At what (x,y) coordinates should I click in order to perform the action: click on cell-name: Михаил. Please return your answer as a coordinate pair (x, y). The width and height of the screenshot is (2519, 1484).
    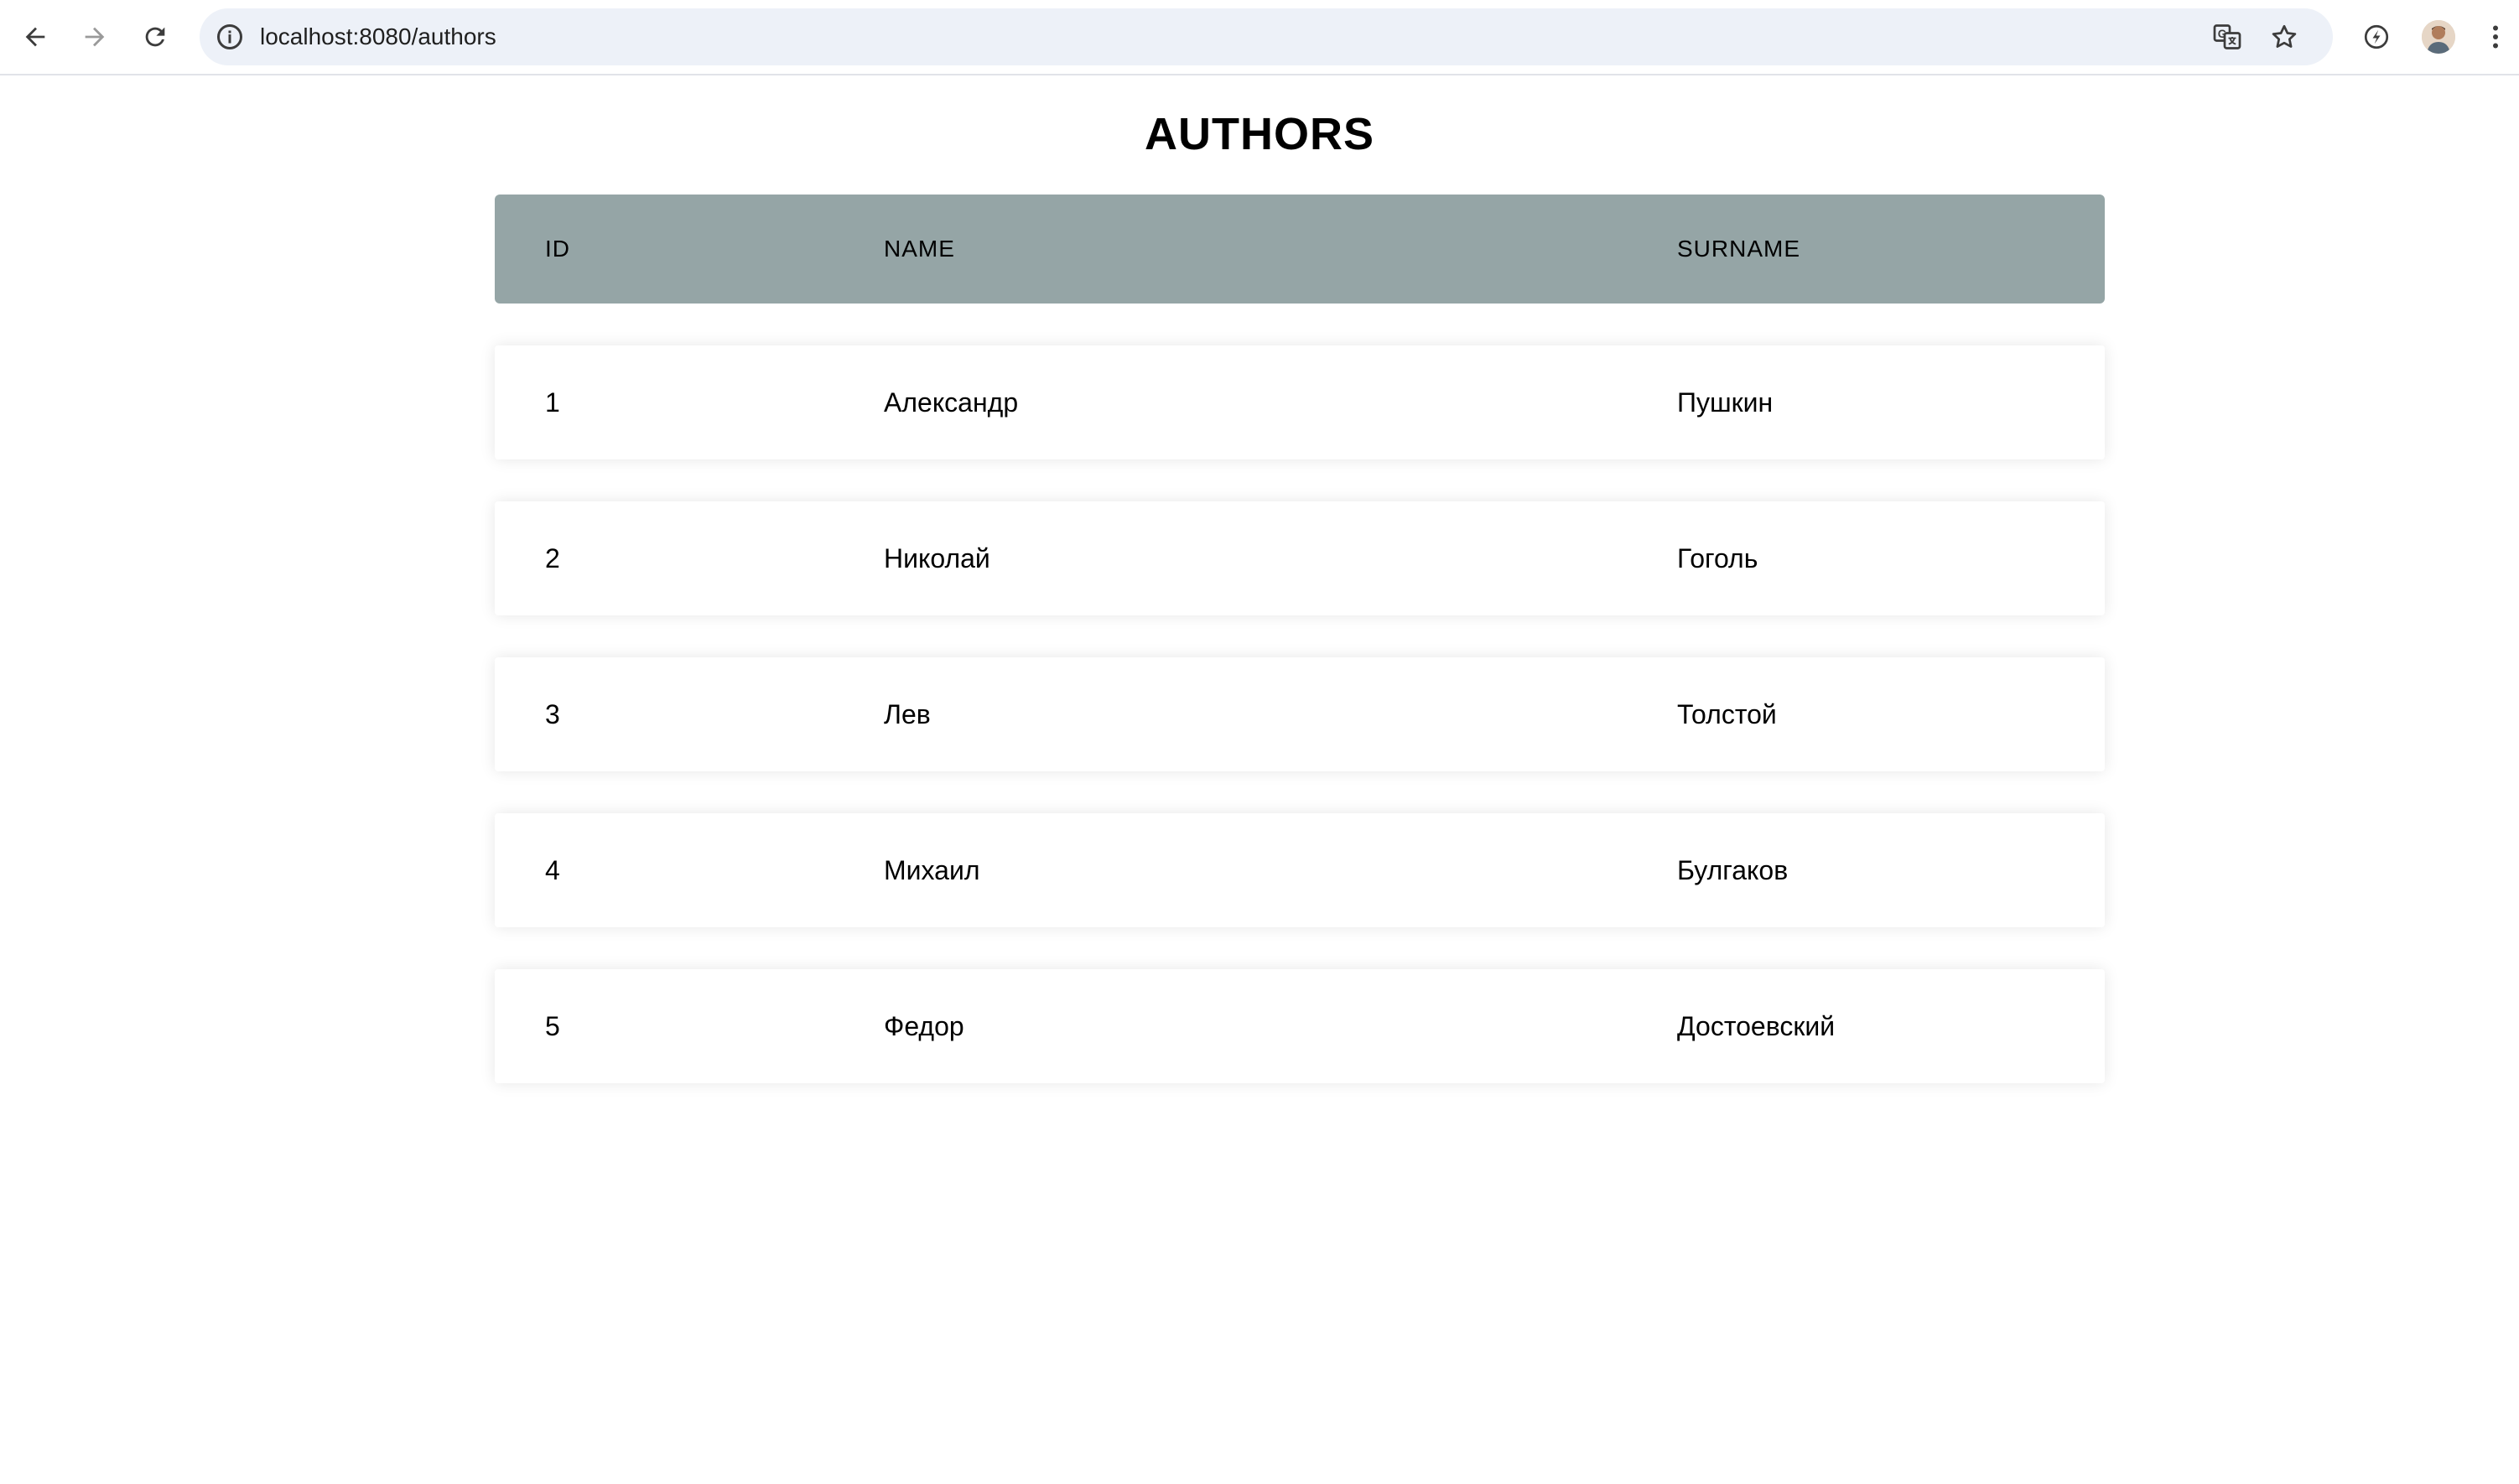
    Looking at the image, I should click on (932, 869).